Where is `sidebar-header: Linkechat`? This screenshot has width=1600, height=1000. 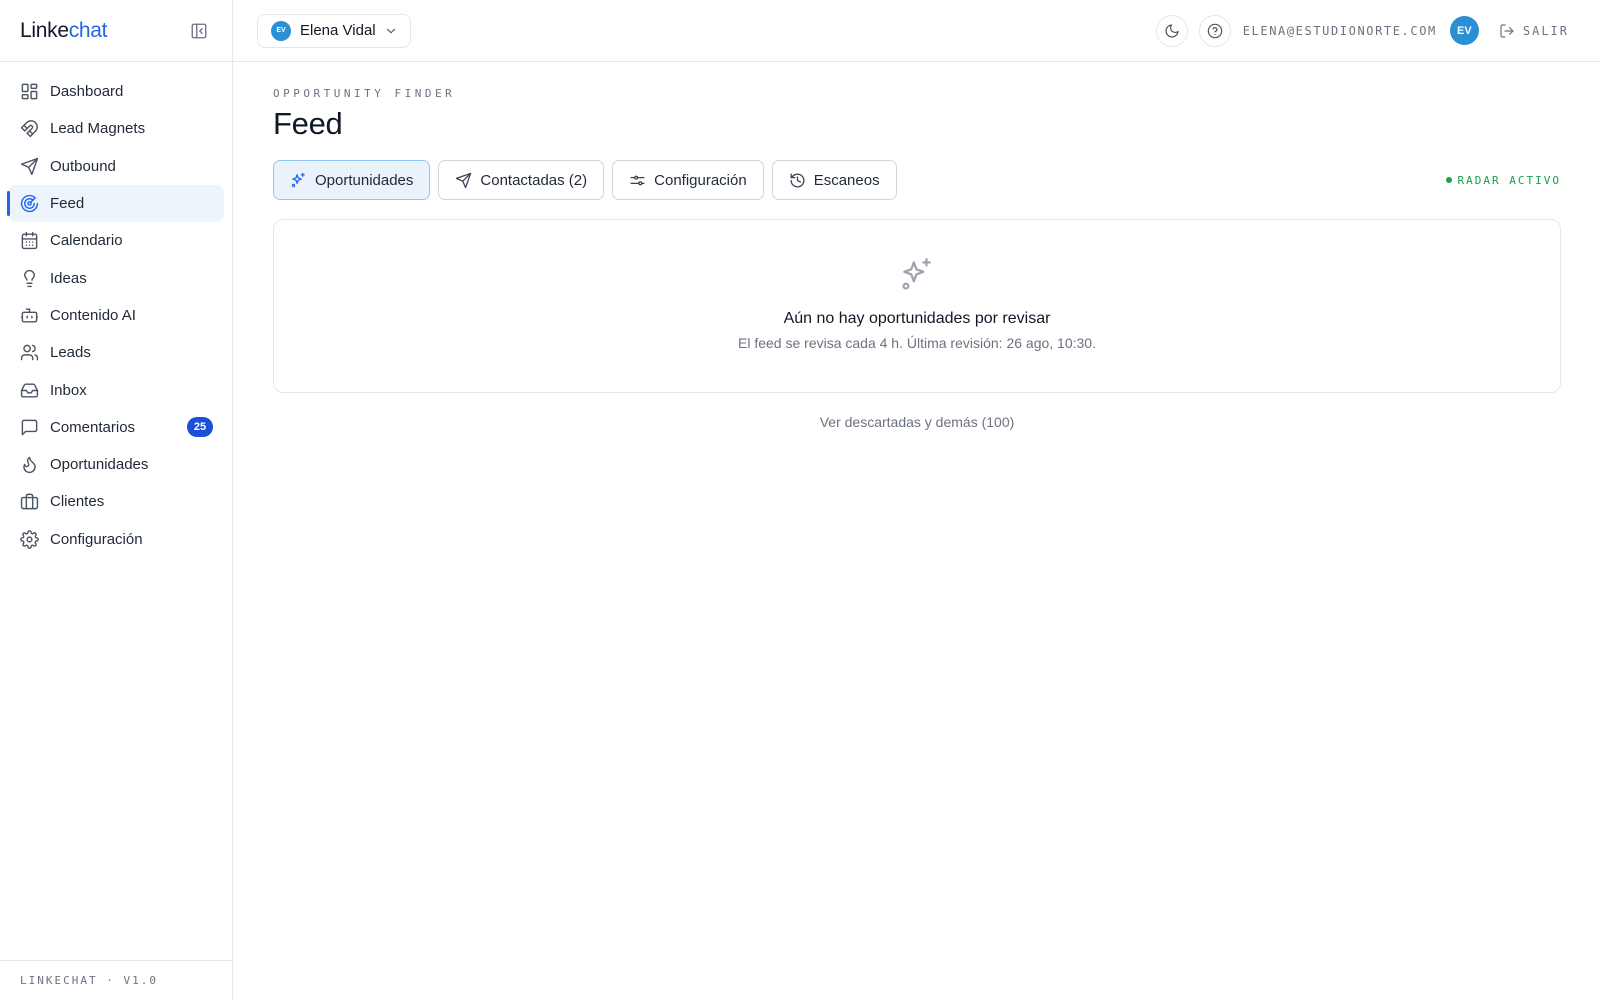 sidebar-header: Linkechat is located at coordinates (116, 31).